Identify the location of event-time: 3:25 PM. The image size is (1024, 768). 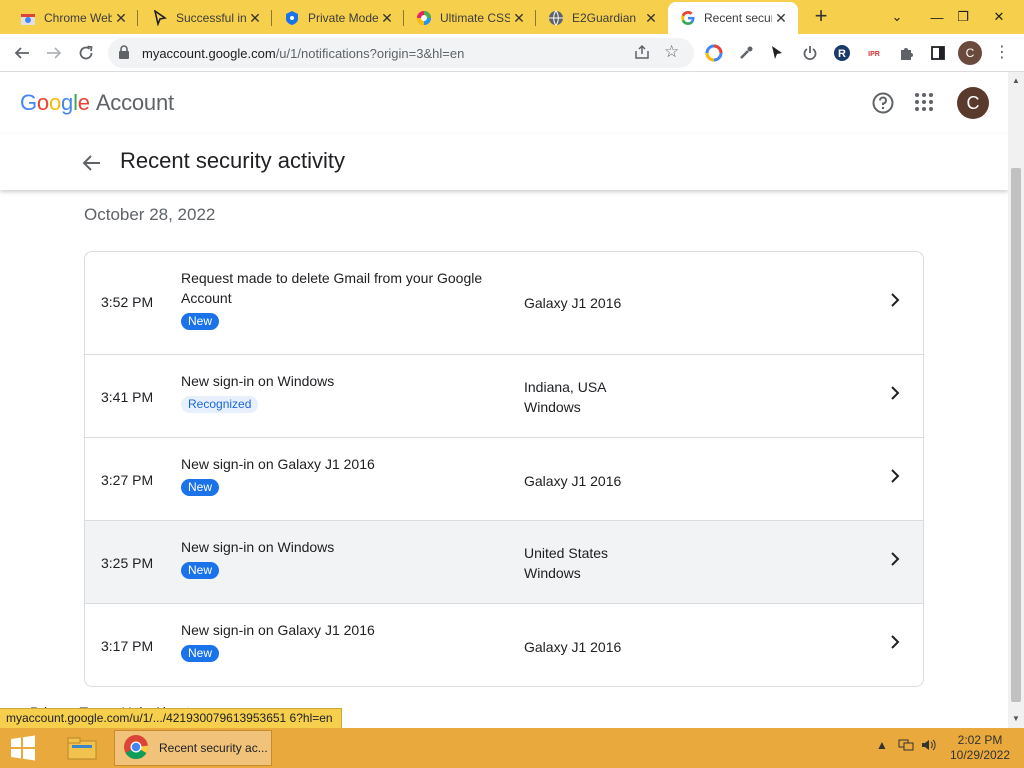
(127, 563).